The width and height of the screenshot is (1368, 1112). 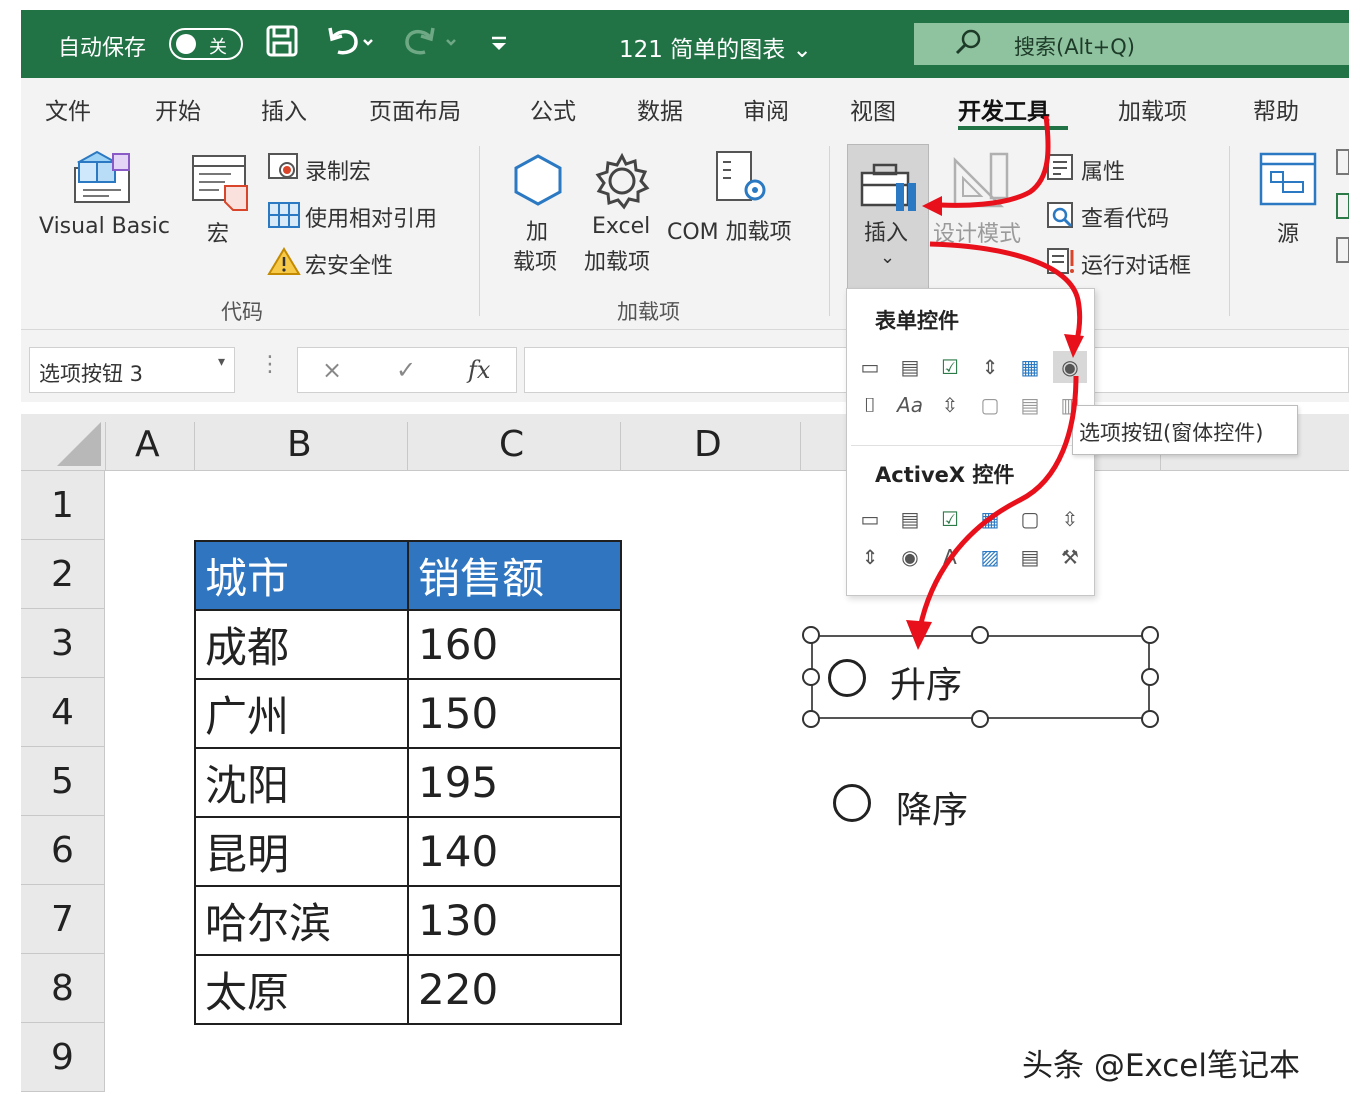 I want to click on activex-combo-box-icon: ▤, so click(x=910, y=519).